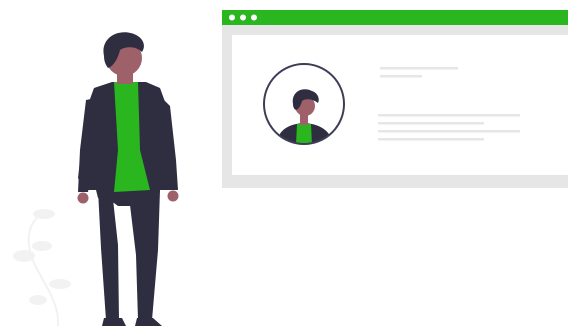  I want to click on person-leg-left, so click(108, 255).